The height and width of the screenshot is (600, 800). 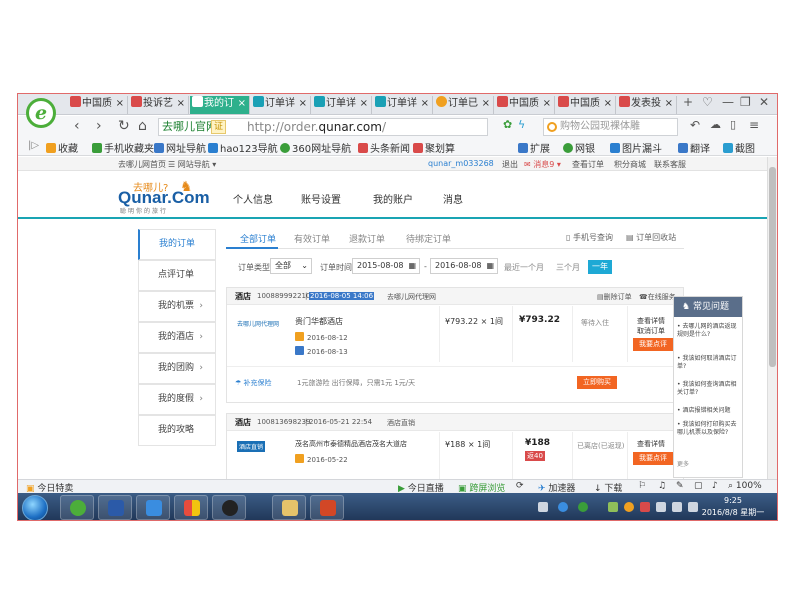 I want to click on bookmark-item: 手机收藏夹, so click(x=123, y=147).